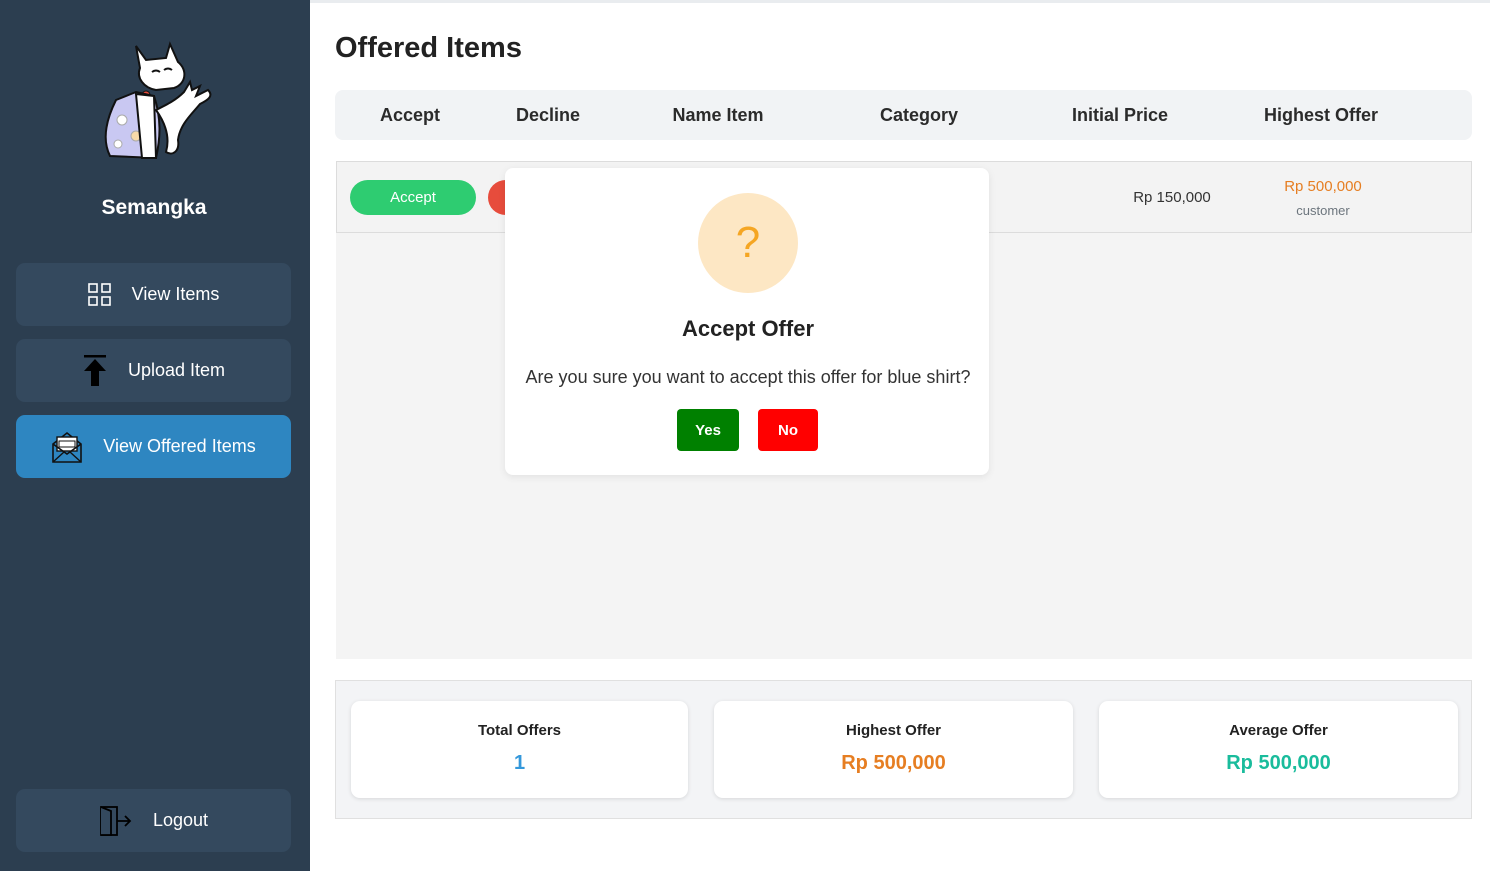 This screenshot has width=1490, height=871. I want to click on average-offer-card: Average Offer Rp 500,000, so click(1278, 749).